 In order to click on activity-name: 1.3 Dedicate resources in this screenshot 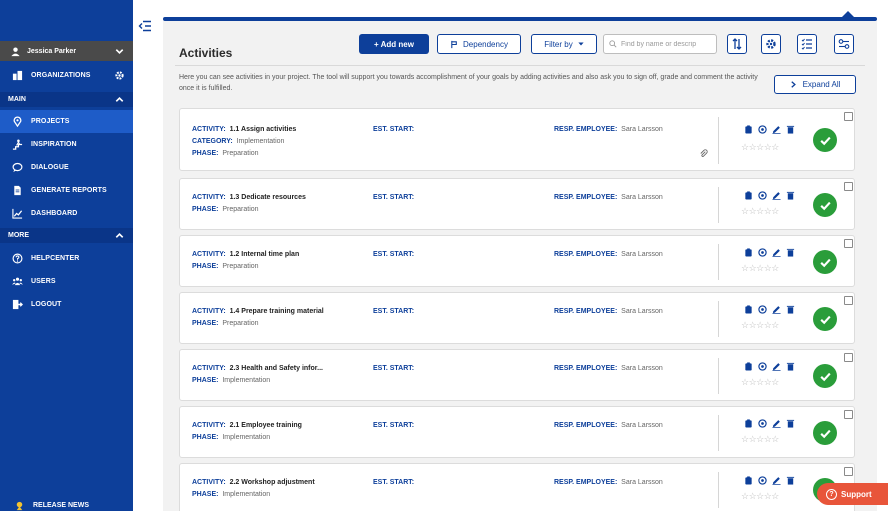, I will do `click(268, 197)`.